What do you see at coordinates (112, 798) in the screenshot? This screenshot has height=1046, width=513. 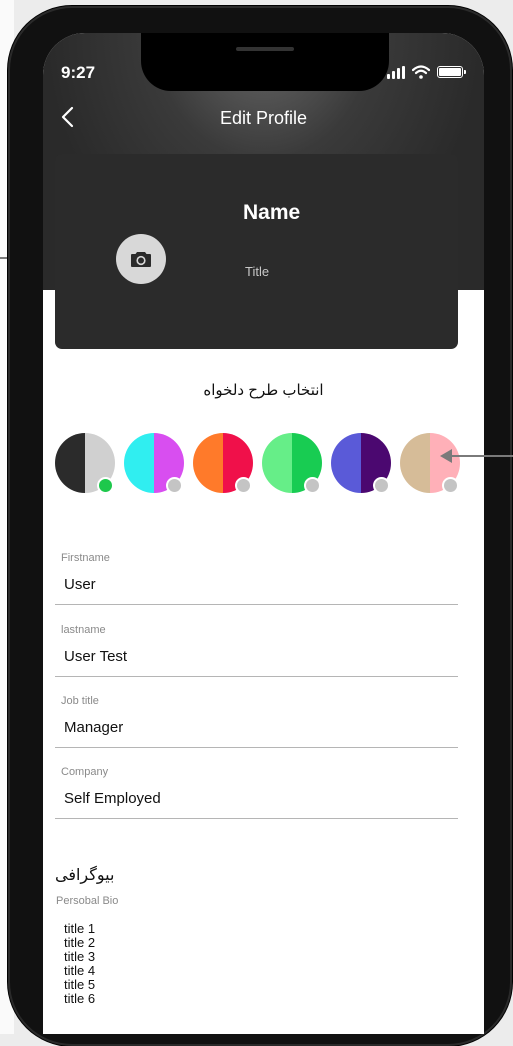 I see `company-value: Self Employed` at bounding box center [112, 798].